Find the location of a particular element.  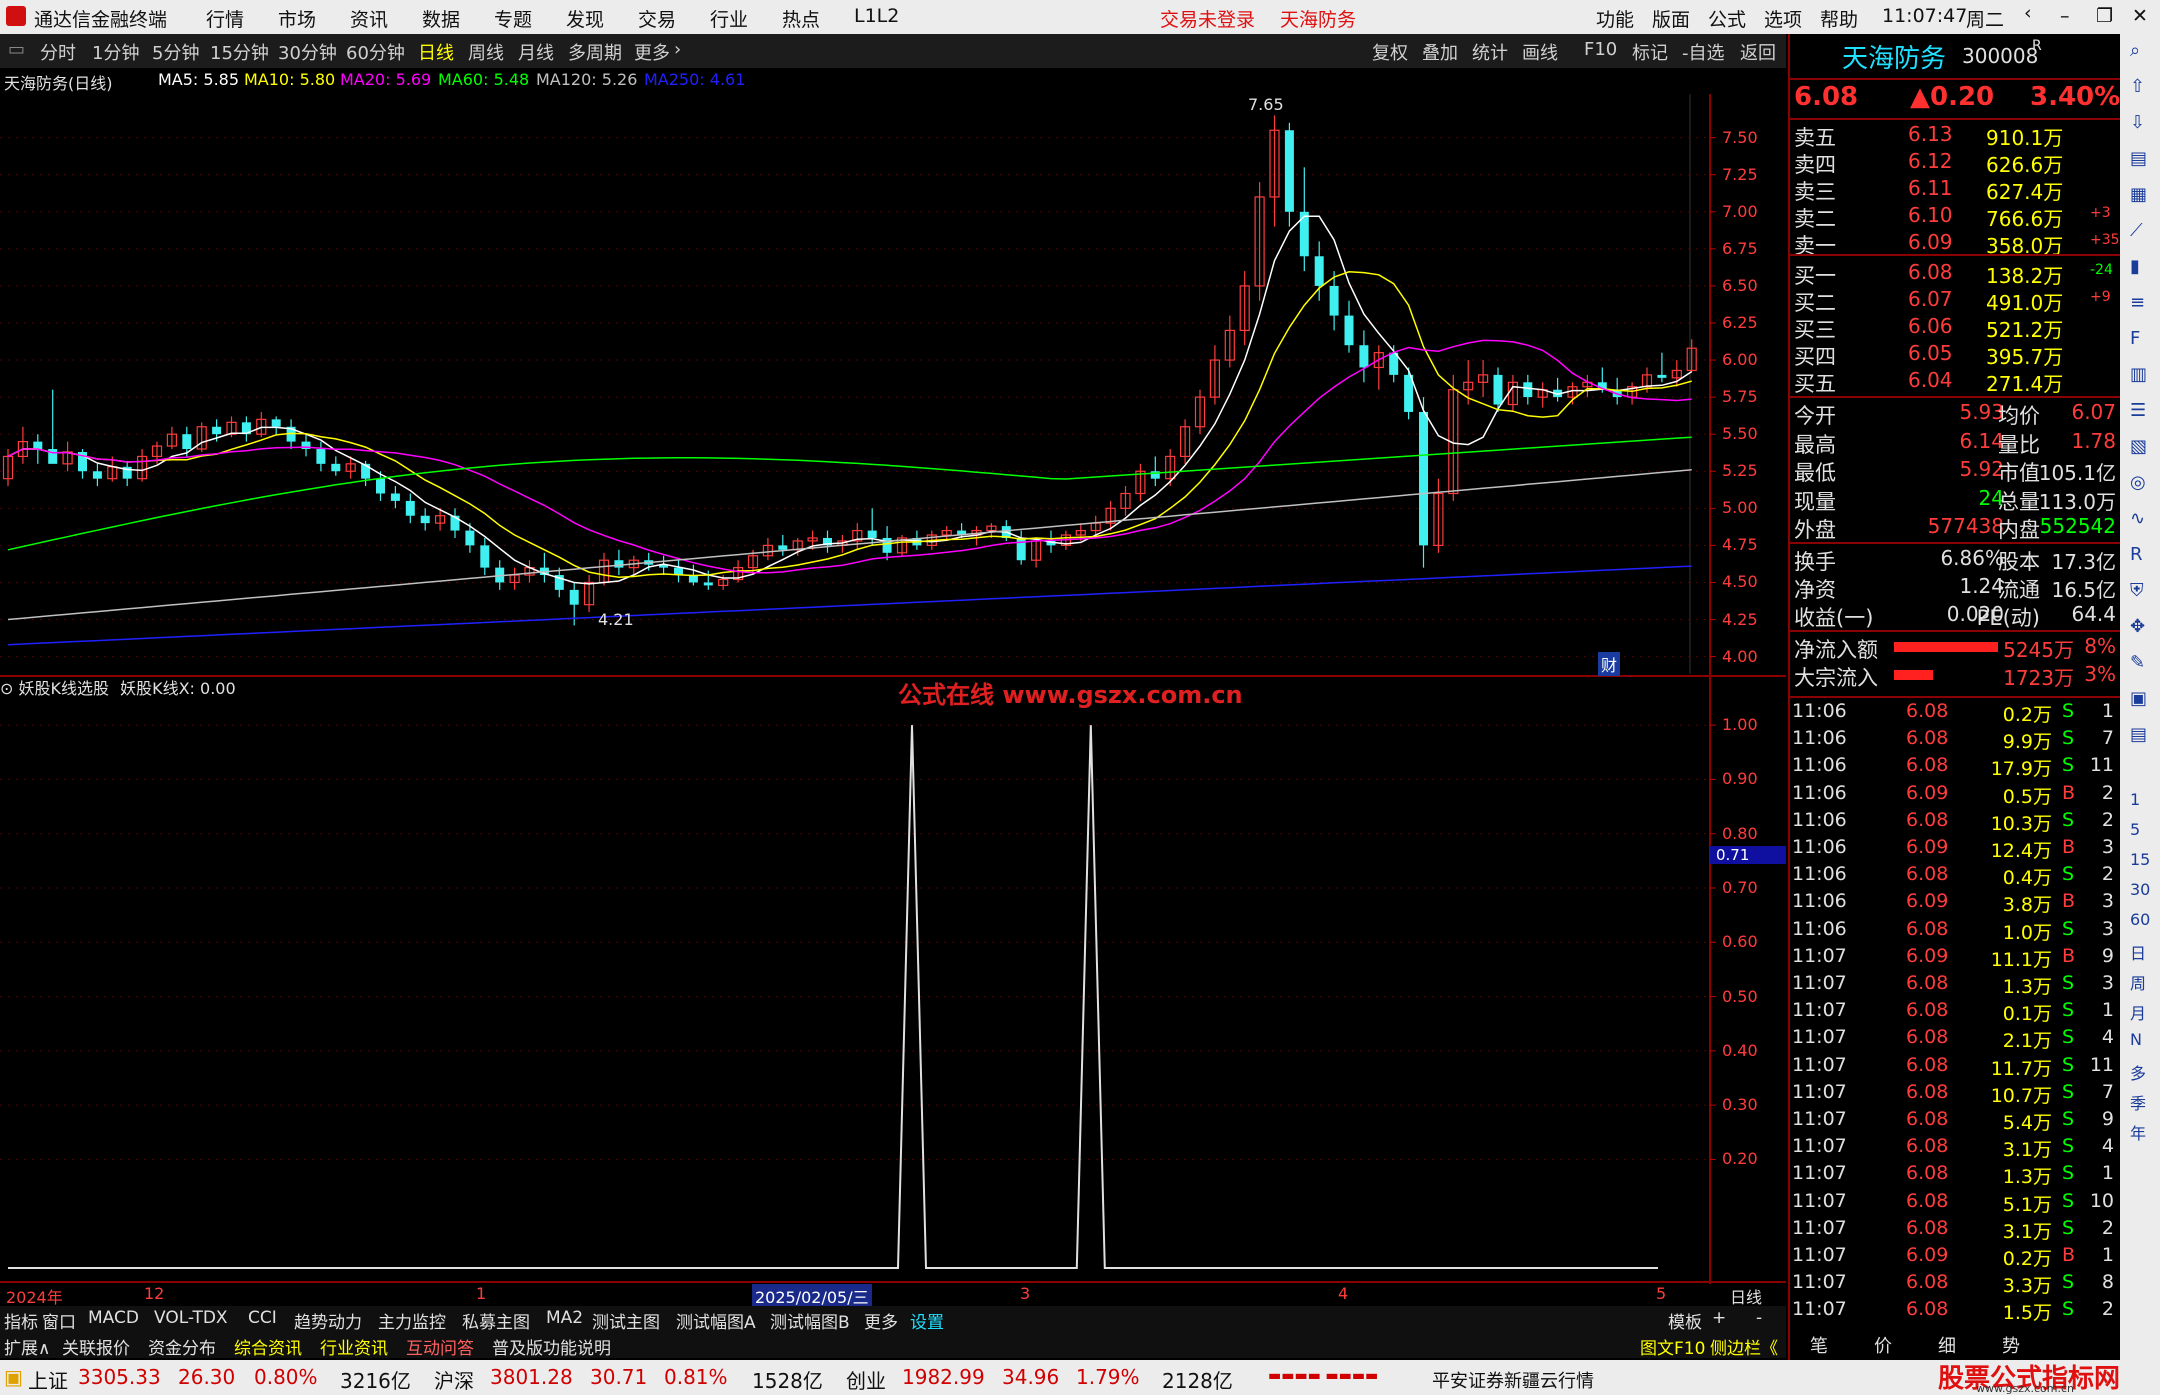

menu-shuju: 数据 is located at coordinates (441, 18).